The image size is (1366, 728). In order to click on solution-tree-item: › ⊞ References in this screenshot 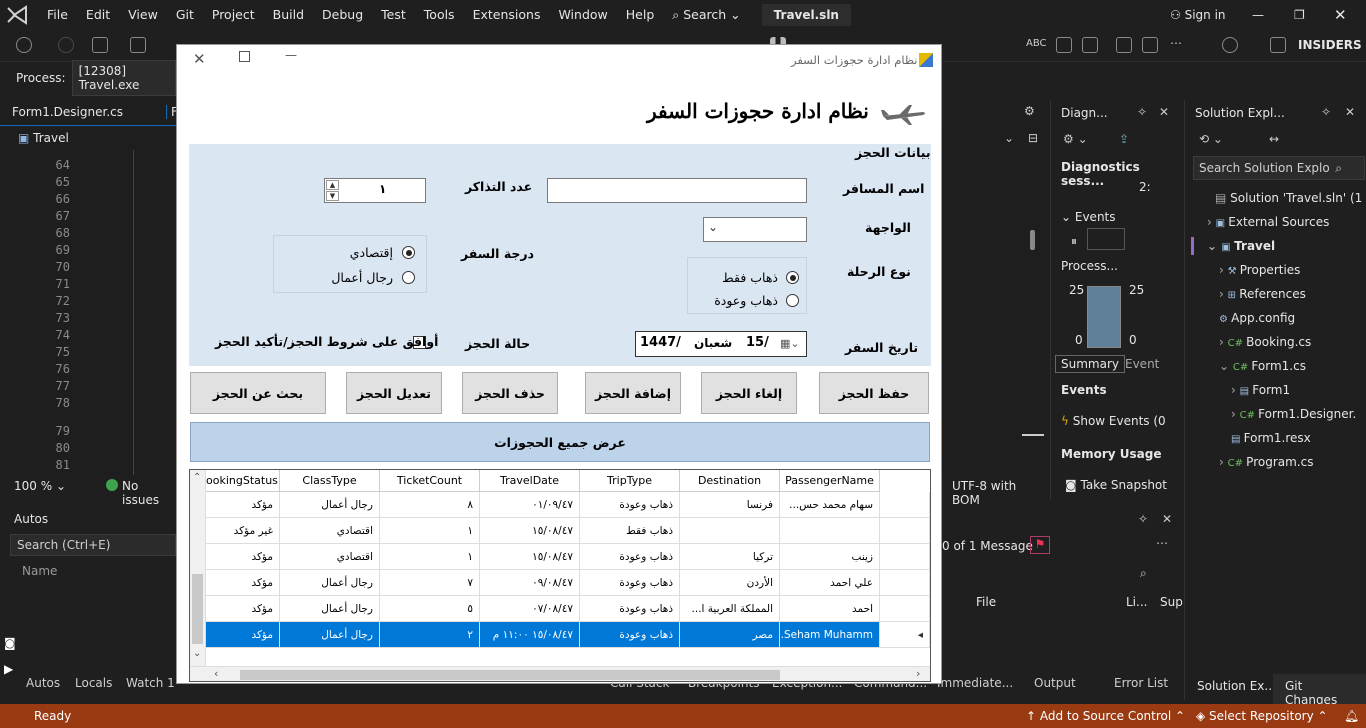, I will do `click(1262, 294)`.